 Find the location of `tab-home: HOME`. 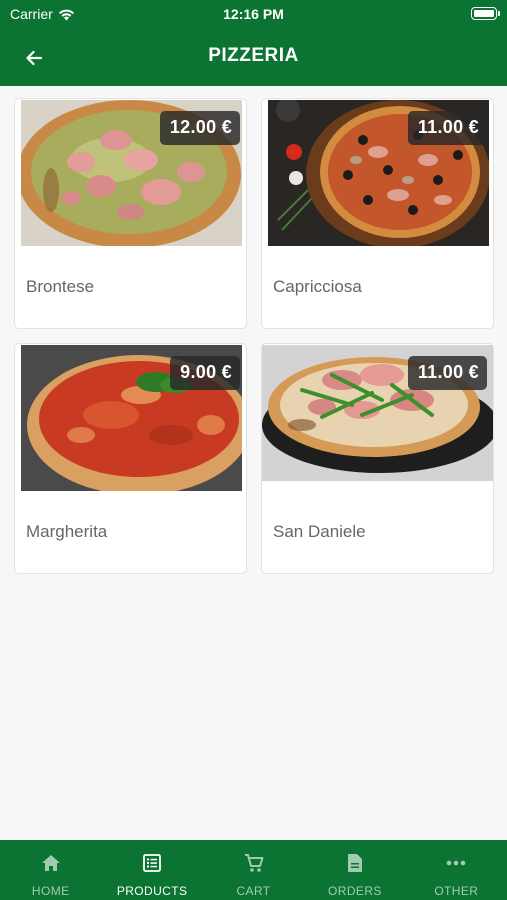

tab-home: HOME is located at coordinates (50, 870).